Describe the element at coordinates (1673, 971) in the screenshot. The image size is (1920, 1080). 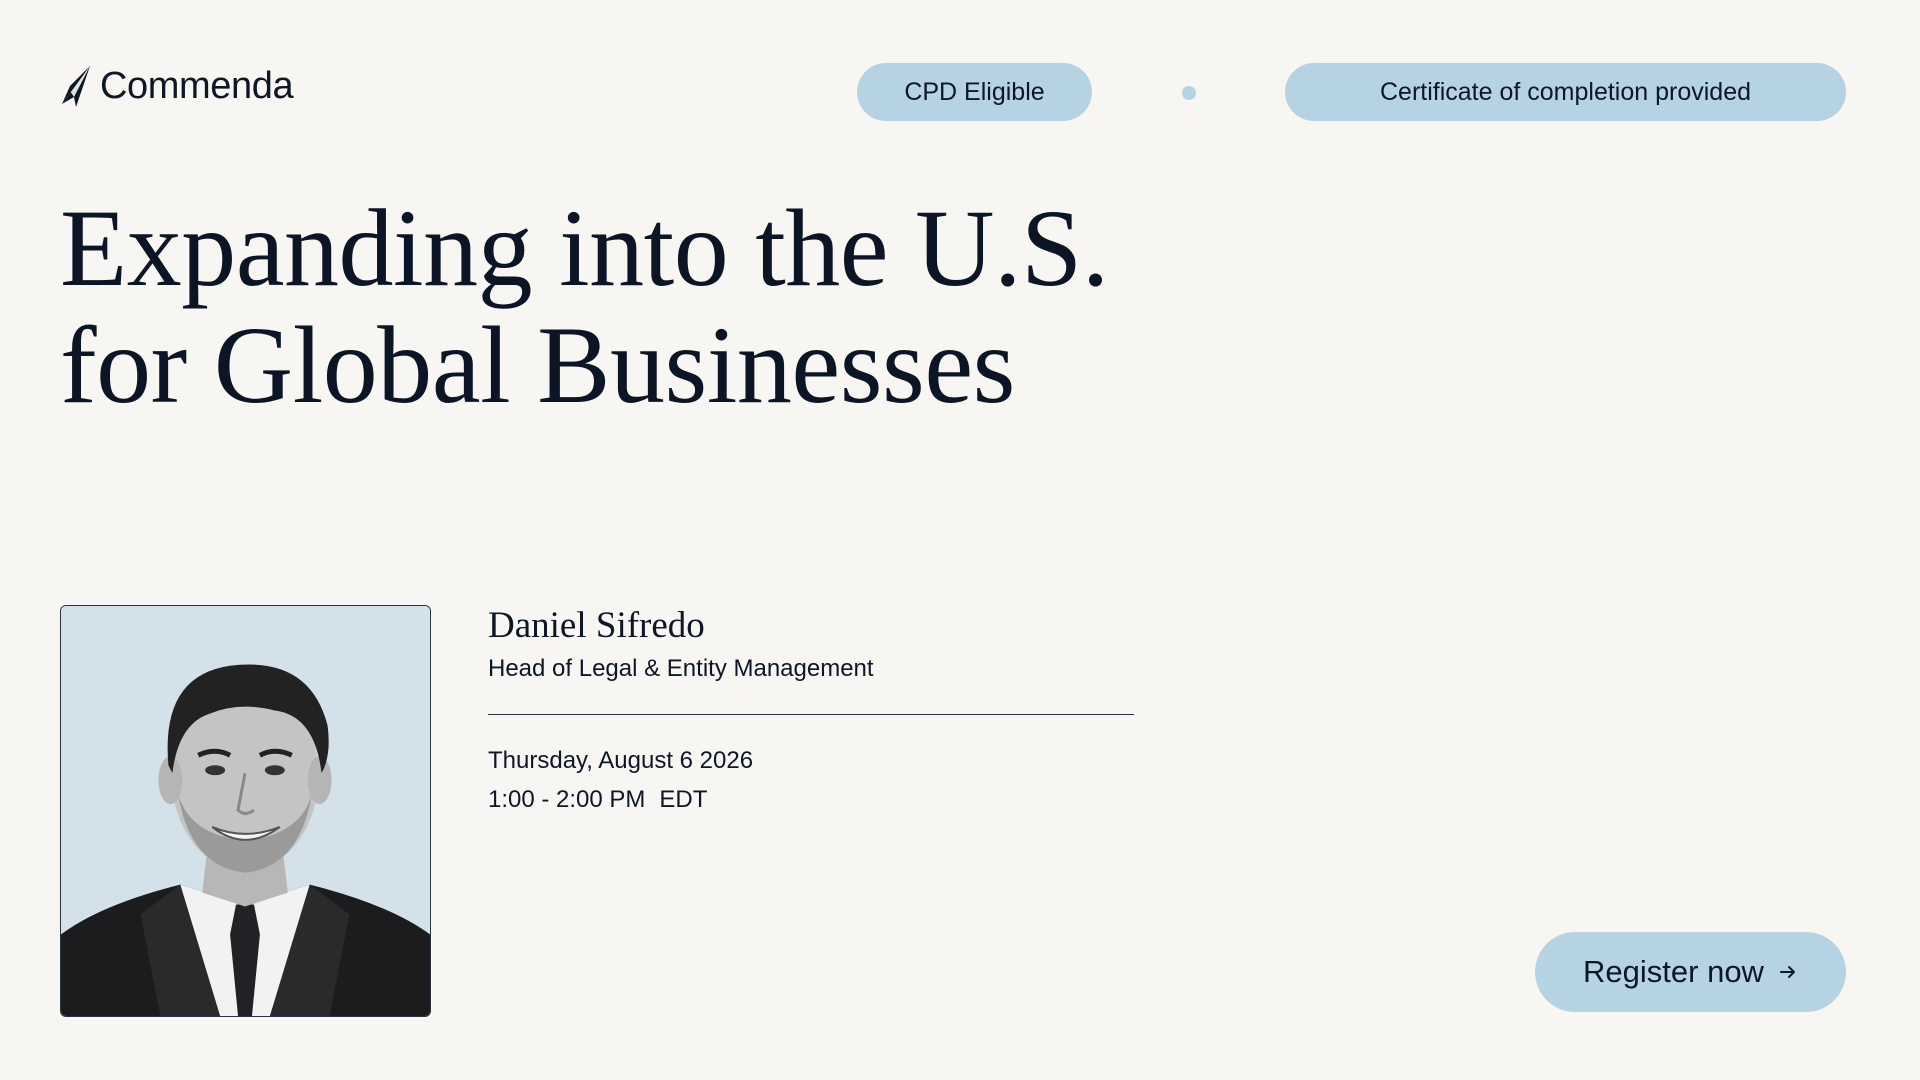
I see `register-now-label: Register now` at that location.